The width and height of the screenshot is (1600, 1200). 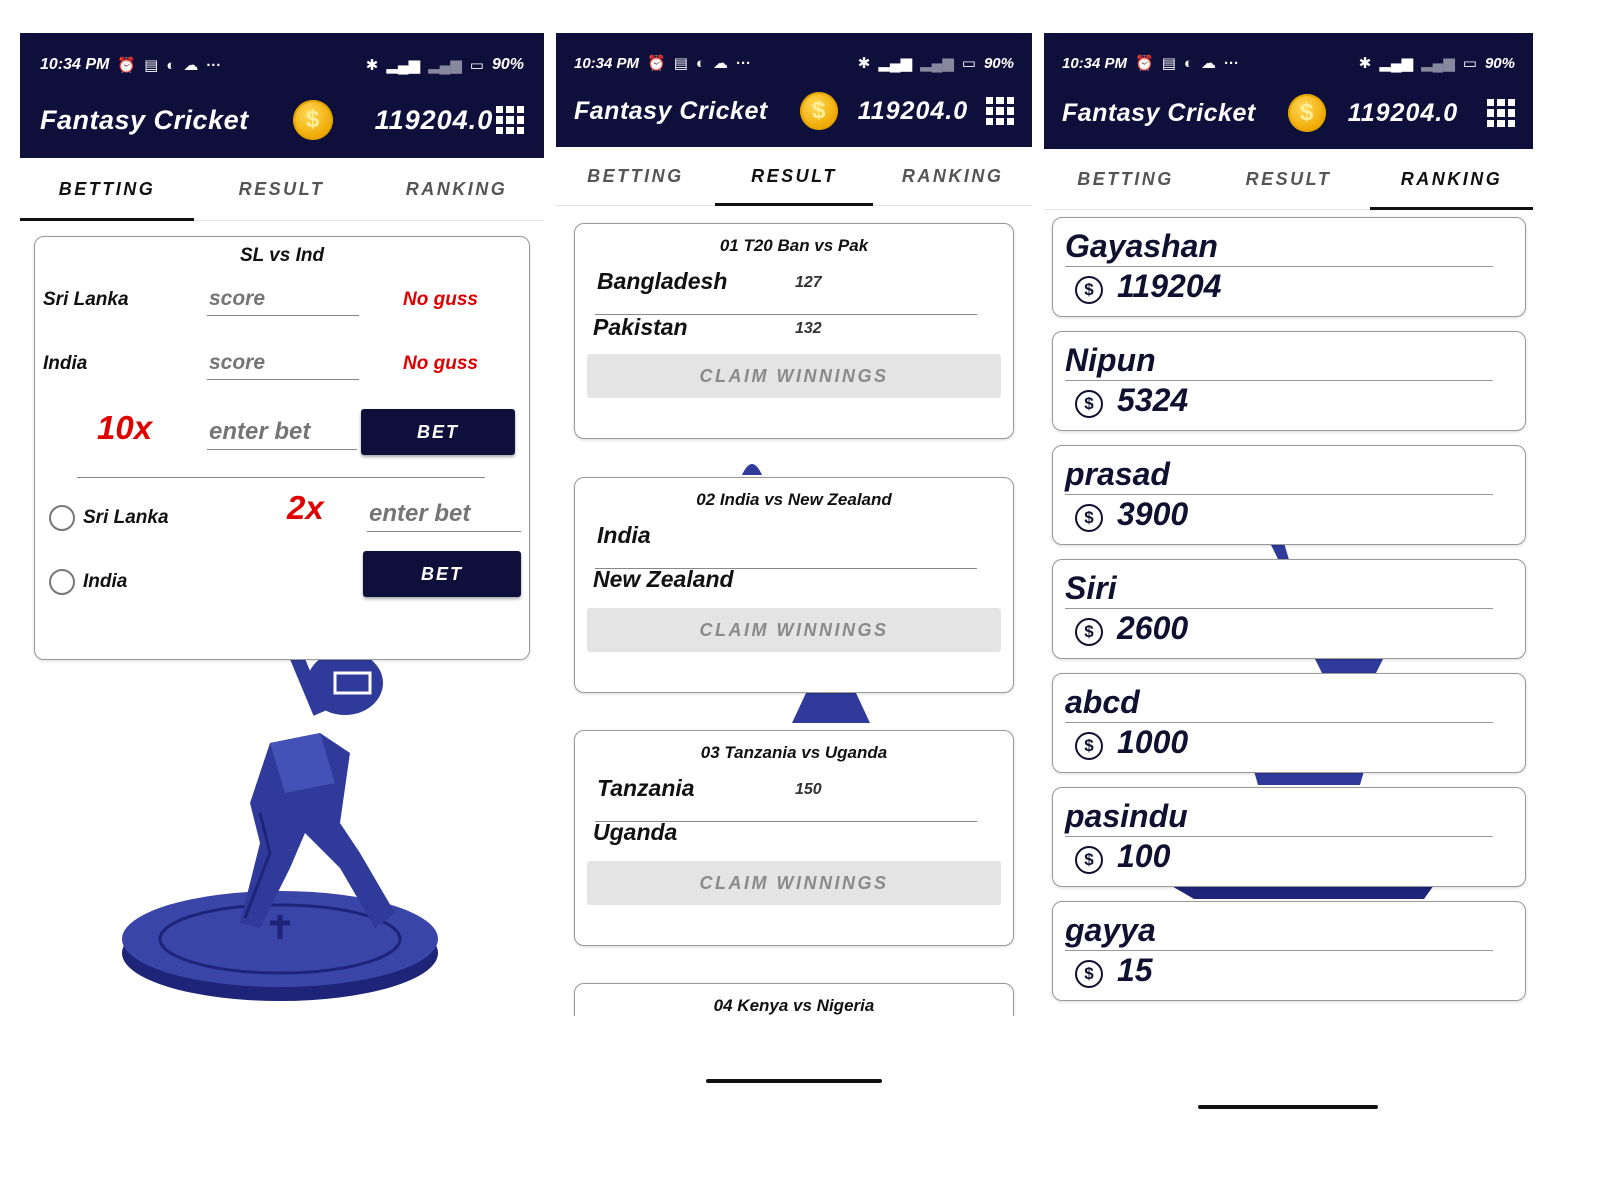 I want to click on rank-card-6: pasindu $ 100, so click(x=1289, y=837).